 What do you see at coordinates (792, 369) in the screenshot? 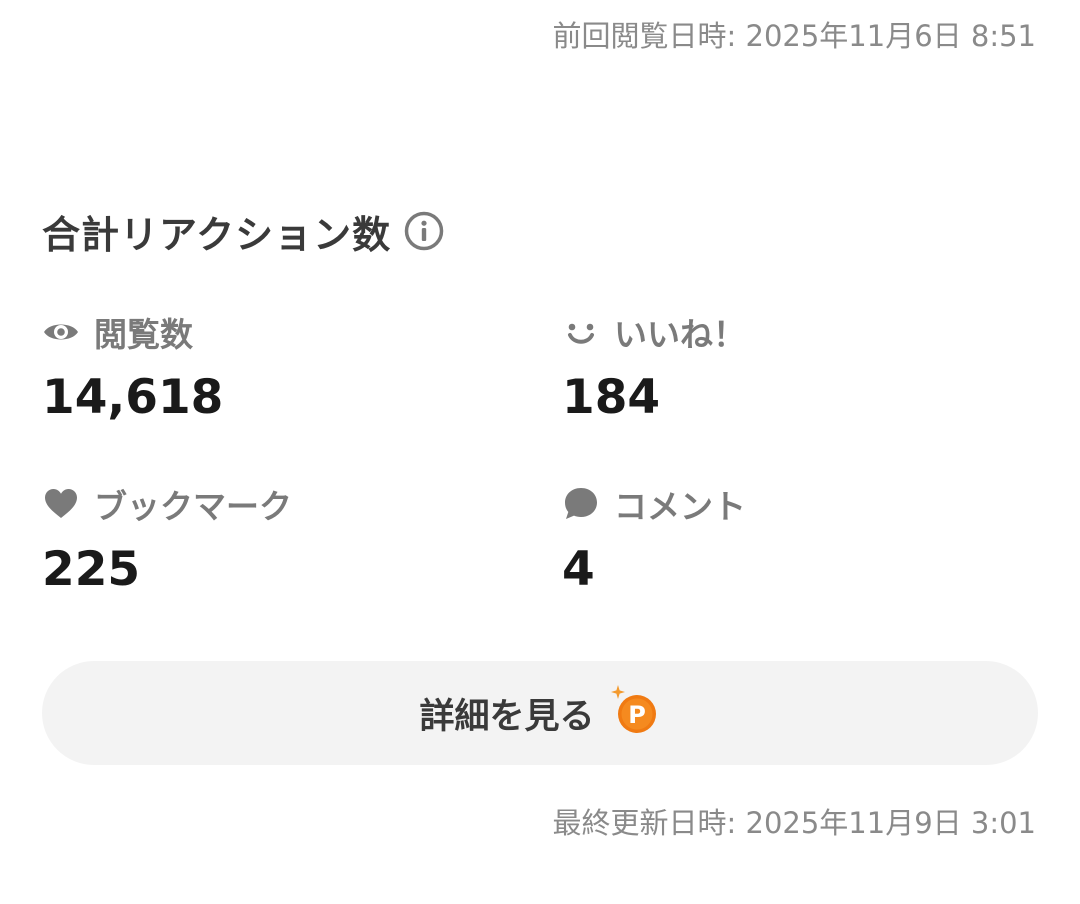
I see `stat-likes: いいね！ 184` at bounding box center [792, 369].